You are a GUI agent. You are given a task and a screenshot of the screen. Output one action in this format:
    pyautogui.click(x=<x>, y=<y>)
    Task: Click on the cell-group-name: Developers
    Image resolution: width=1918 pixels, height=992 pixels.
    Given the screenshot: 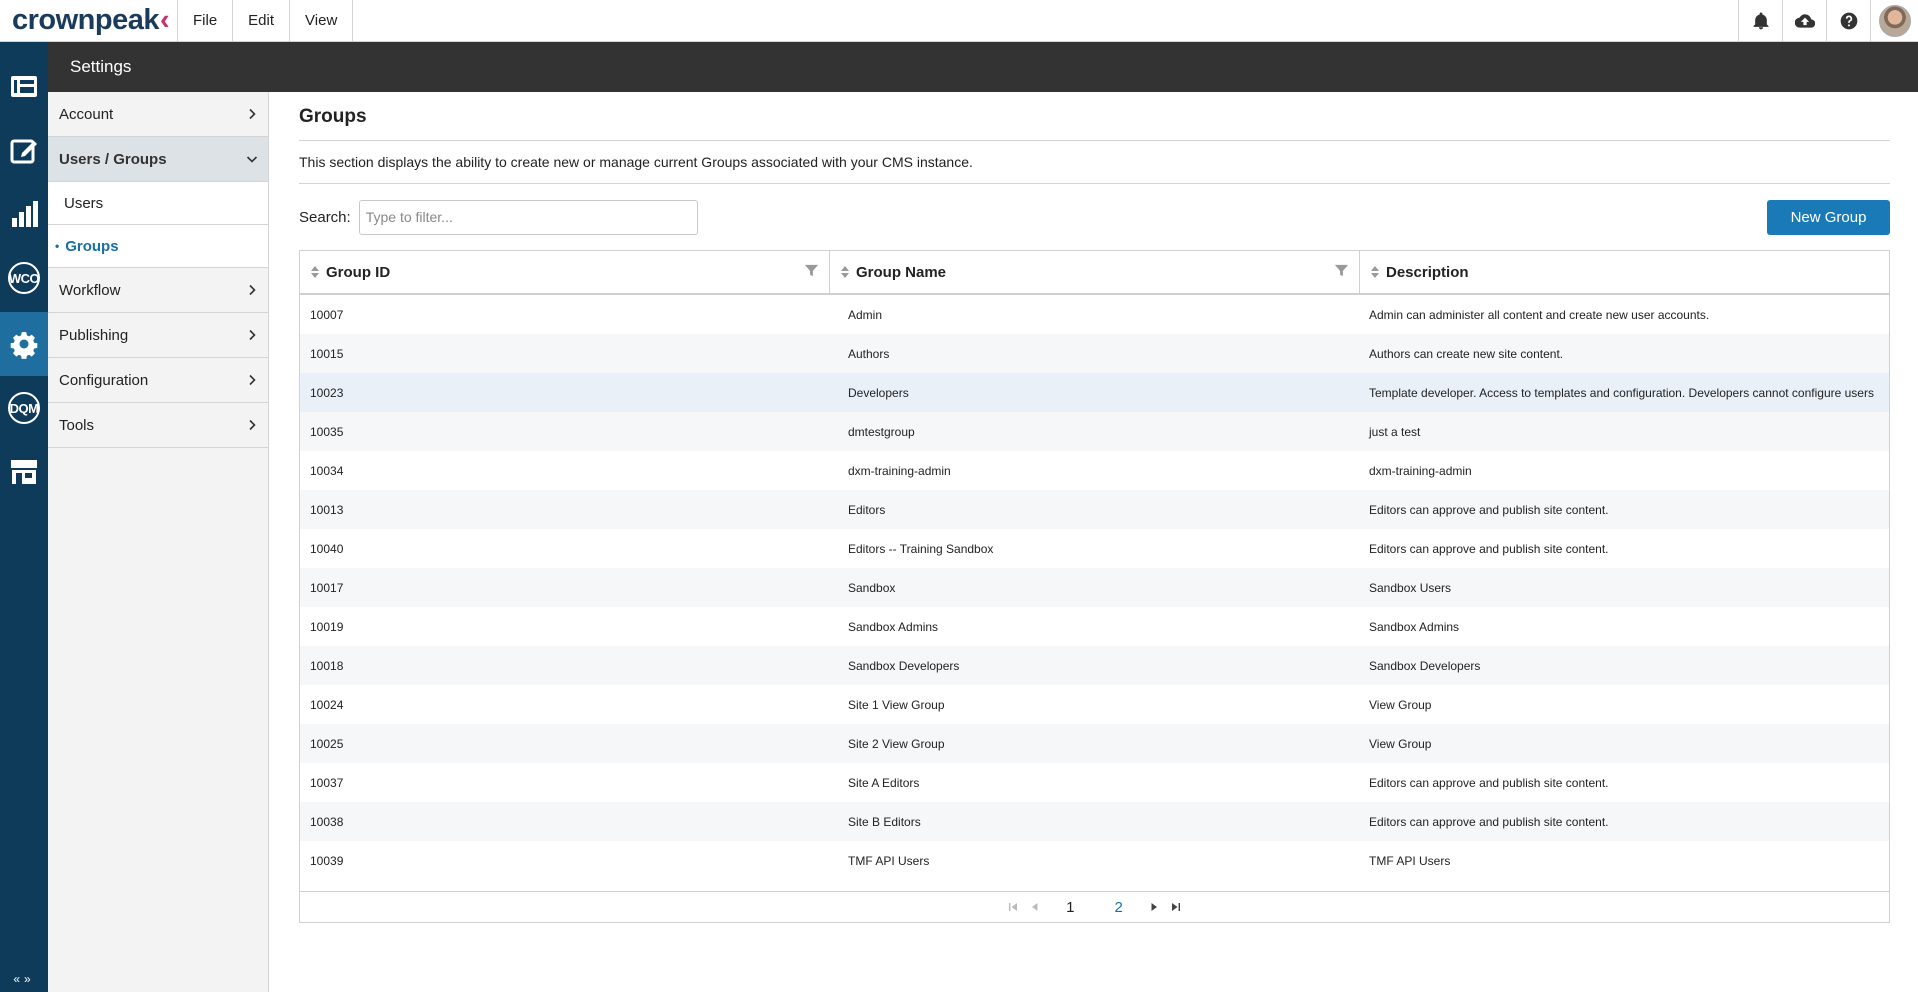 What is the action you would take?
    pyautogui.click(x=878, y=392)
    